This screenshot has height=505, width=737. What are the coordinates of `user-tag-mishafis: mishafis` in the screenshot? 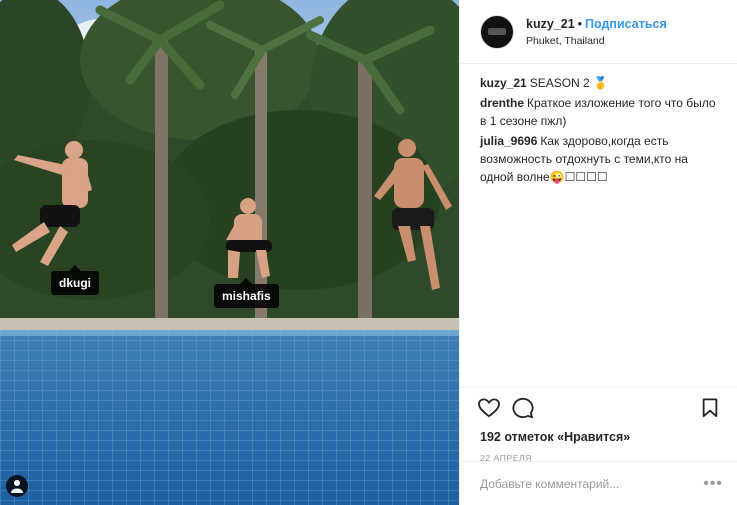 It's located at (246, 293).